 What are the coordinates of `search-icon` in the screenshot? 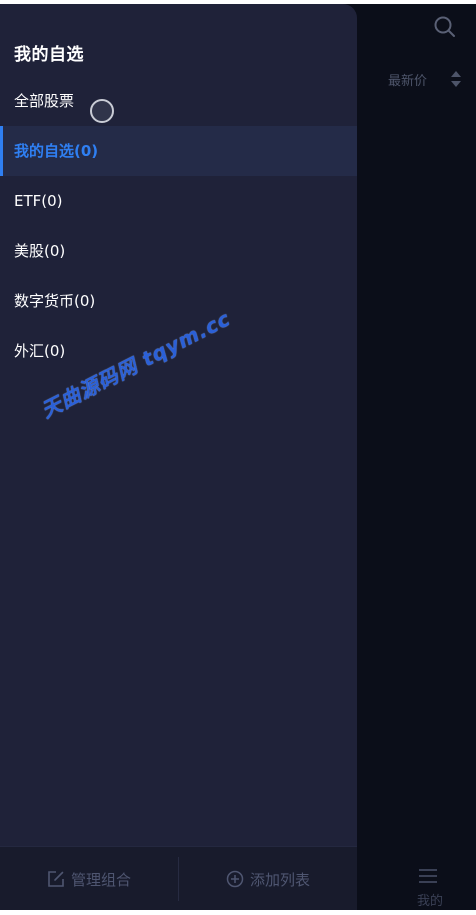 It's located at (445, 27).